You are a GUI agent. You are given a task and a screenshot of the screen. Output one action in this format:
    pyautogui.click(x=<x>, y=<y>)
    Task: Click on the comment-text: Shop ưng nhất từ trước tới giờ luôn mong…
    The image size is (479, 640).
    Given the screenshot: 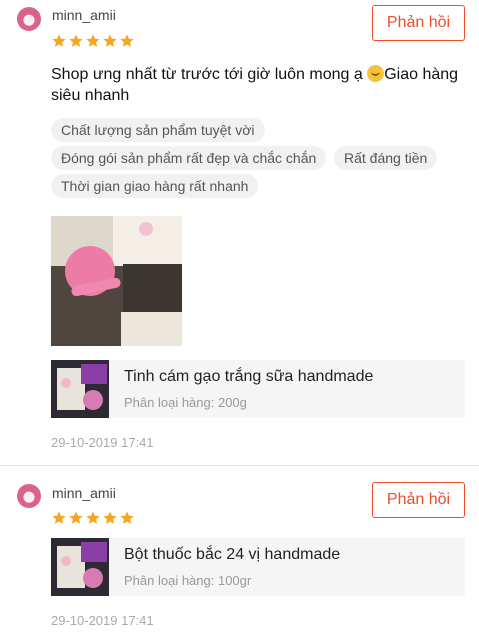 What is the action you would take?
    pyautogui.click(x=207, y=74)
    